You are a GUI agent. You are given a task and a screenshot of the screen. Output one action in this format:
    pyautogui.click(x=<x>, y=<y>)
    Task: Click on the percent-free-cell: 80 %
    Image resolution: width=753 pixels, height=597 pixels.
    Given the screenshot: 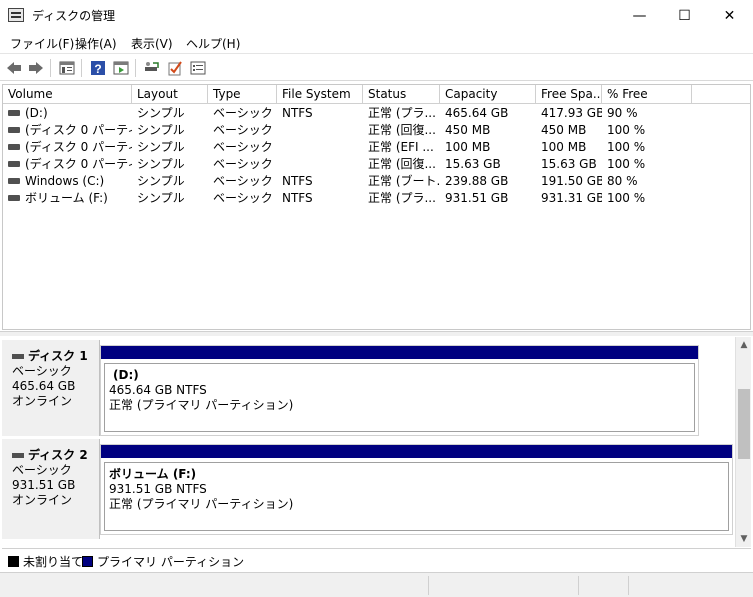 What is the action you would take?
    pyautogui.click(x=622, y=181)
    